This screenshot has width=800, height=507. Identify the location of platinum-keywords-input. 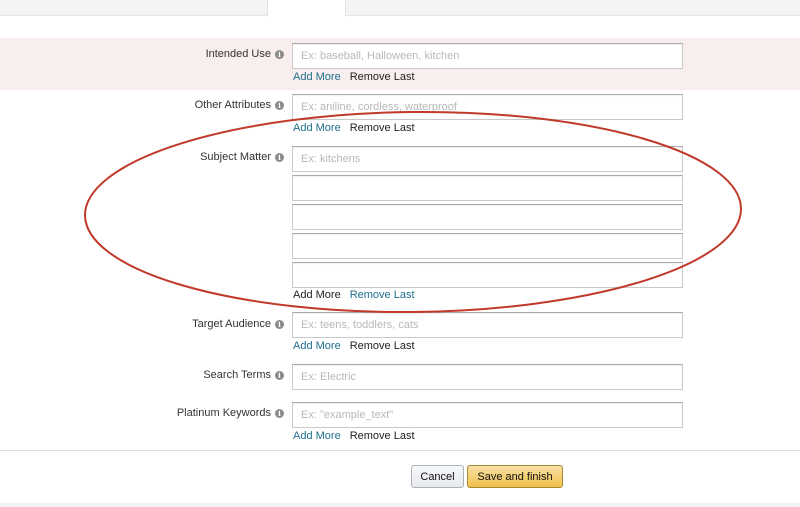
(487, 415).